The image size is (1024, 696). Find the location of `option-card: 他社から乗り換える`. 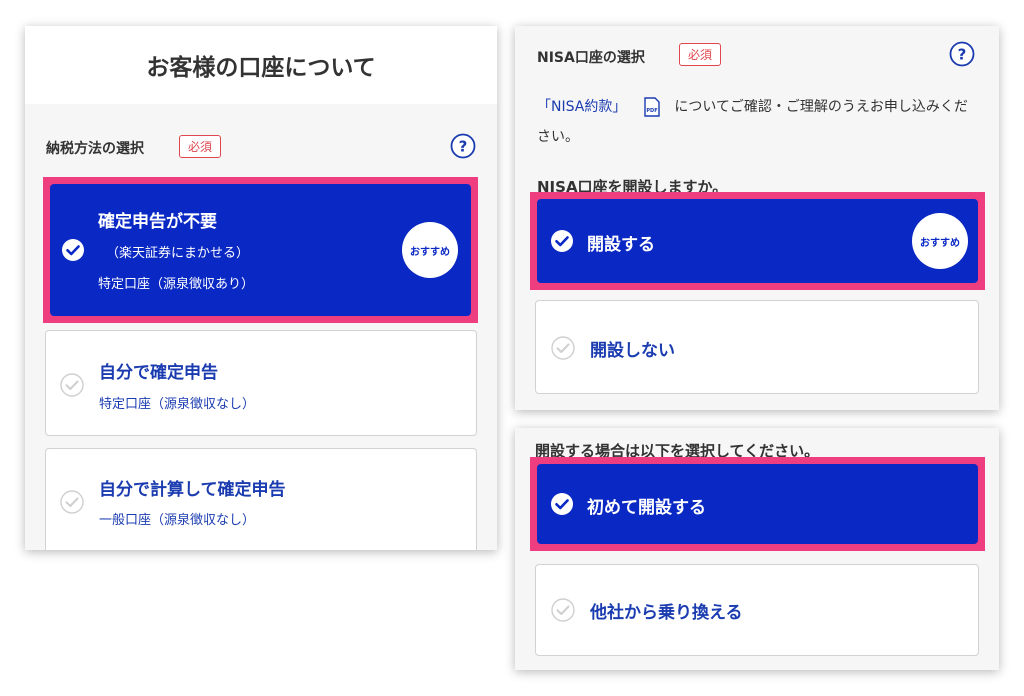

option-card: 他社から乗り換える is located at coordinates (757, 610).